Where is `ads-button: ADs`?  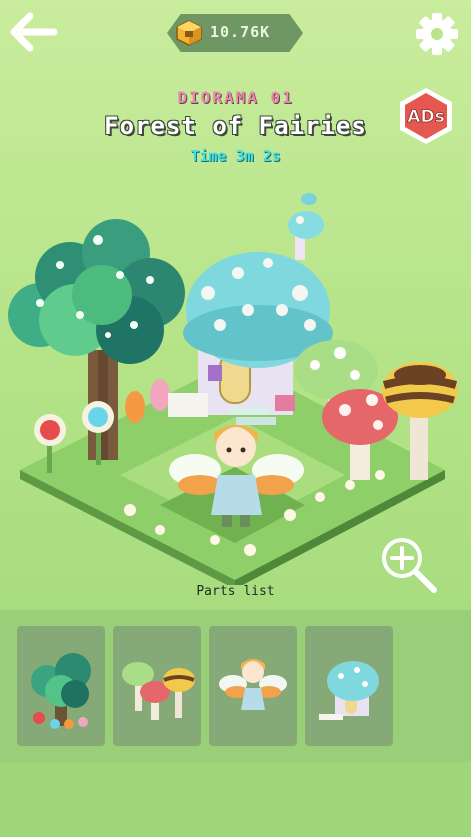
ads-button: ADs is located at coordinates (426, 116).